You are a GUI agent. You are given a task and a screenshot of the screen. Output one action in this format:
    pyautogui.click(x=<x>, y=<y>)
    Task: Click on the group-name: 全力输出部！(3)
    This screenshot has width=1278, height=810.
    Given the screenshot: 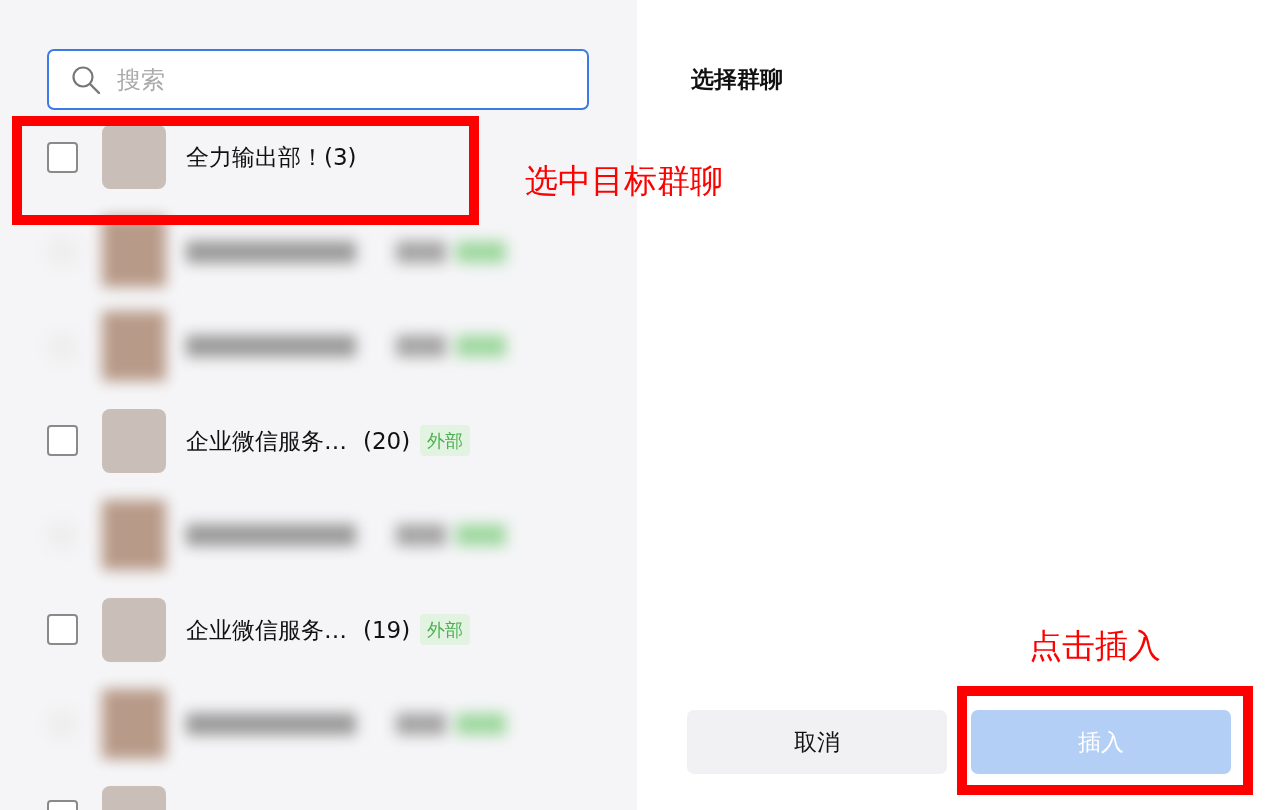 What is the action you would take?
    pyautogui.click(x=271, y=157)
    